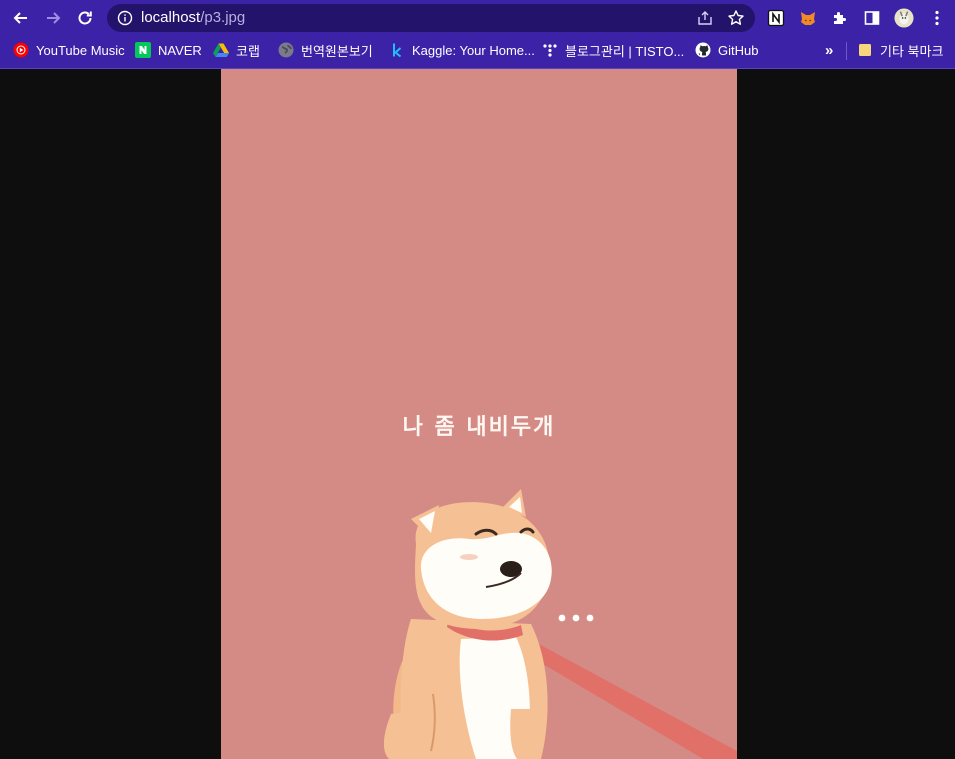 The image size is (955, 759). I want to click on more-vert-icon, so click(937, 18).